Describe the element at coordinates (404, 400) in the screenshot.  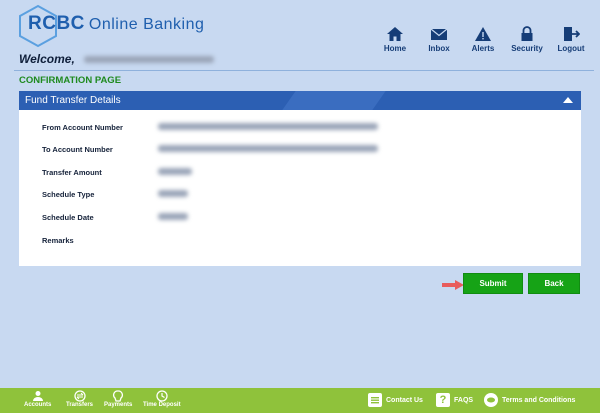
I see `footer-contact-label: Contact Us` at that location.